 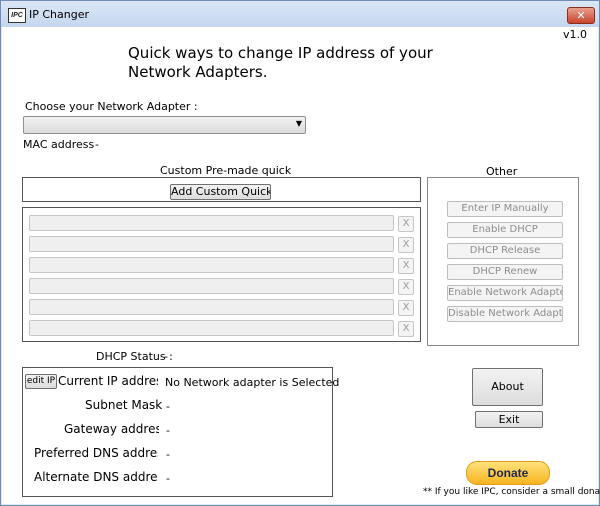 I want to click on add-custom-quick-button: Add Custom Quick I, so click(x=220, y=192).